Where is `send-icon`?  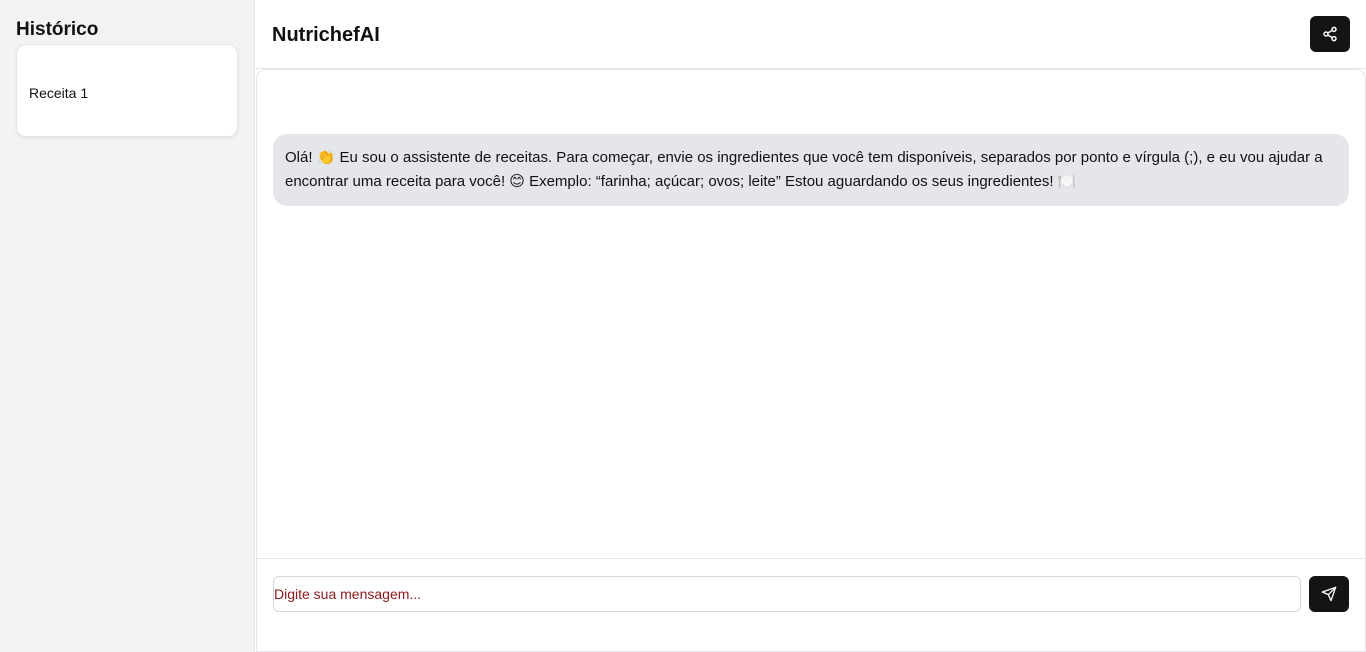
send-icon is located at coordinates (1329, 594).